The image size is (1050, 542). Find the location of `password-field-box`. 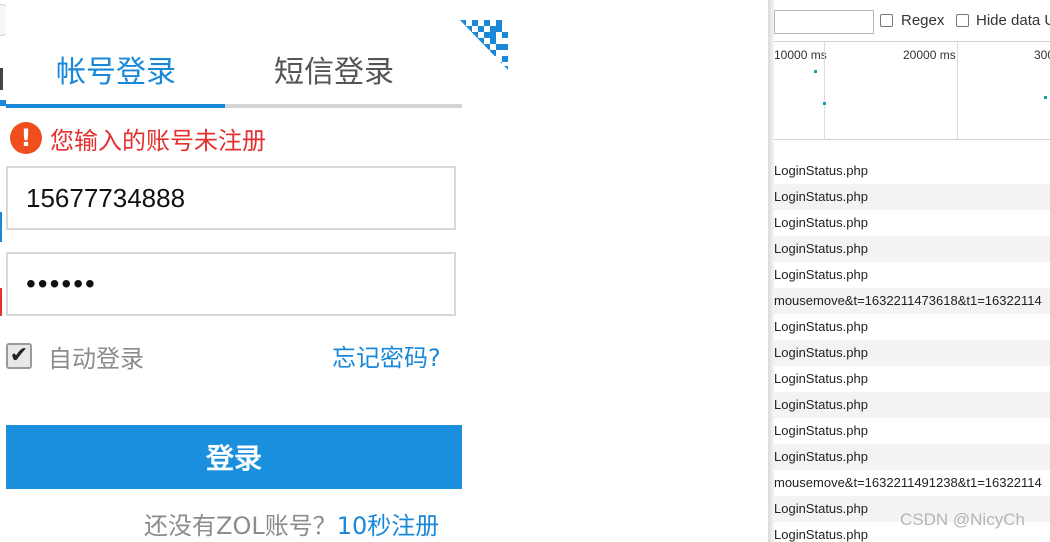

password-field-box is located at coordinates (231, 284).